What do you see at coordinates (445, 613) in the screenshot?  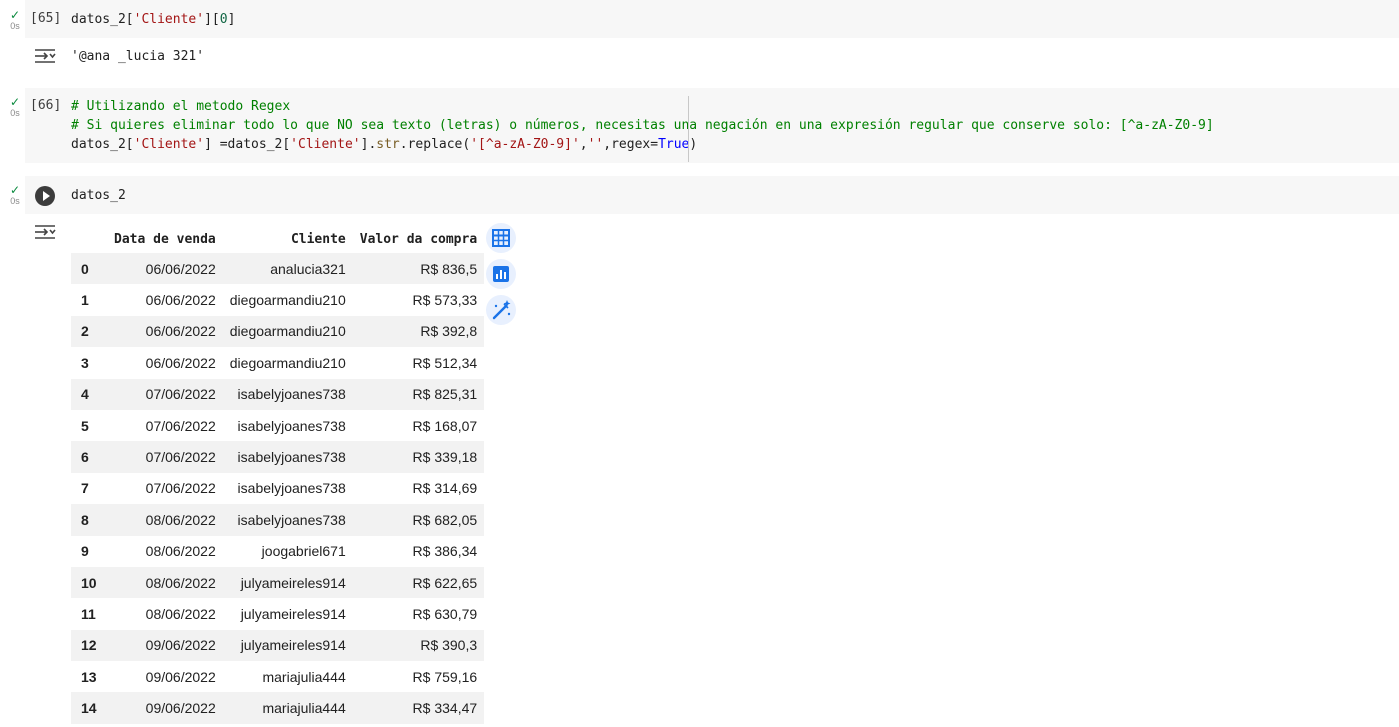 I see `table-cell: R$ 630,79` at bounding box center [445, 613].